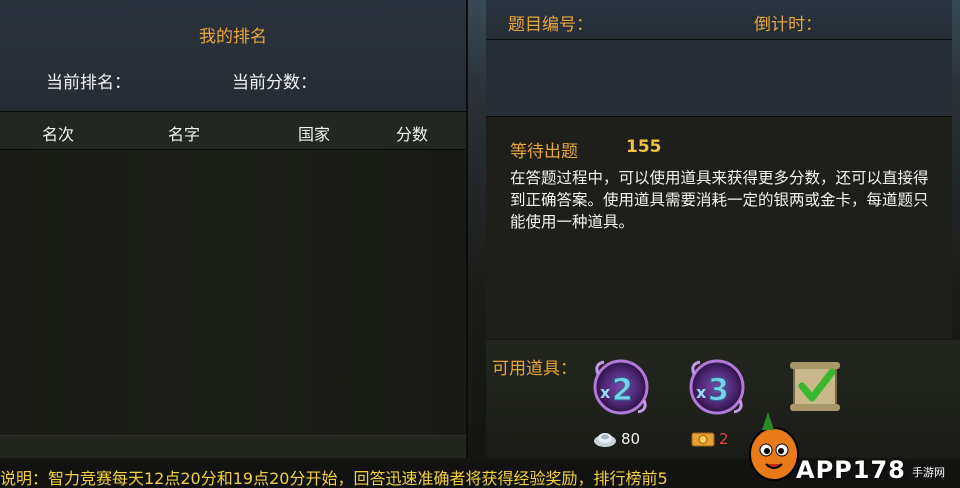 This screenshot has height=488, width=960. I want to click on double-score-icon: x 2, so click(621, 387).